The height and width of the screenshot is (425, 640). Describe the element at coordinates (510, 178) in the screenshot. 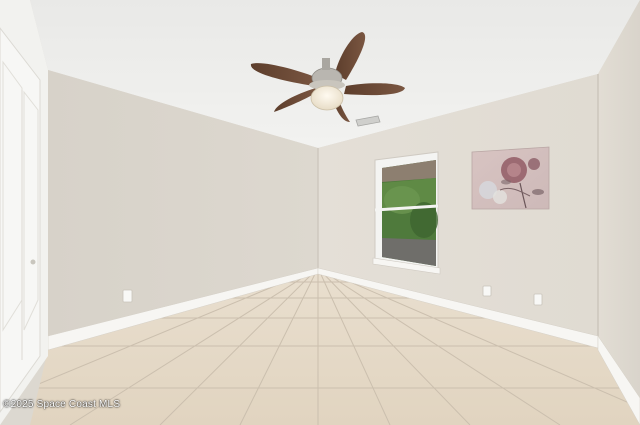

I see `wall-art-canvas` at that location.